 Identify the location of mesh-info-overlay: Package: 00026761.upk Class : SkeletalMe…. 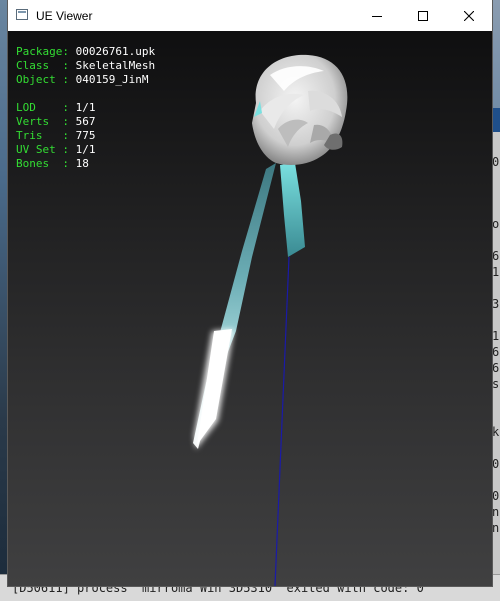
(85, 108).